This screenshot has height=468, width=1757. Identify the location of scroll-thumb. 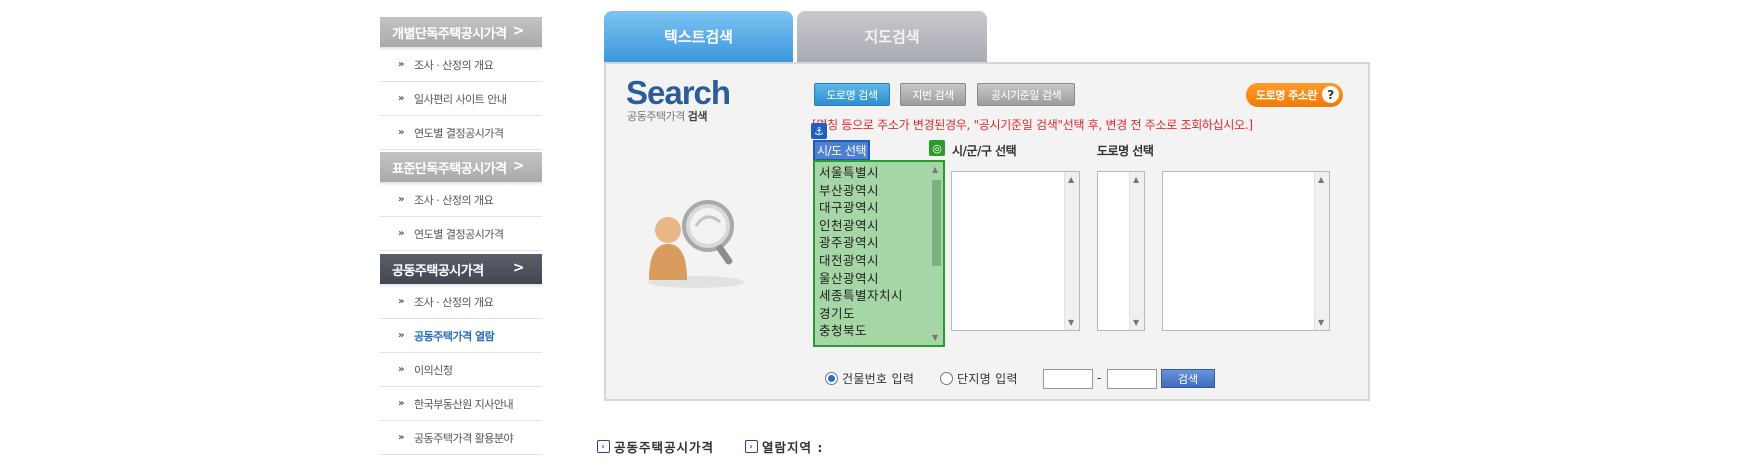
(936, 223).